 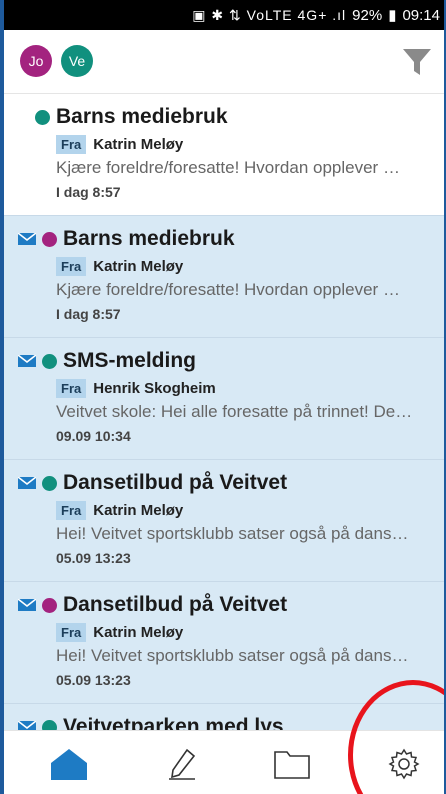 What do you see at coordinates (36, 61) in the screenshot?
I see `avatar-jo: Jo` at bounding box center [36, 61].